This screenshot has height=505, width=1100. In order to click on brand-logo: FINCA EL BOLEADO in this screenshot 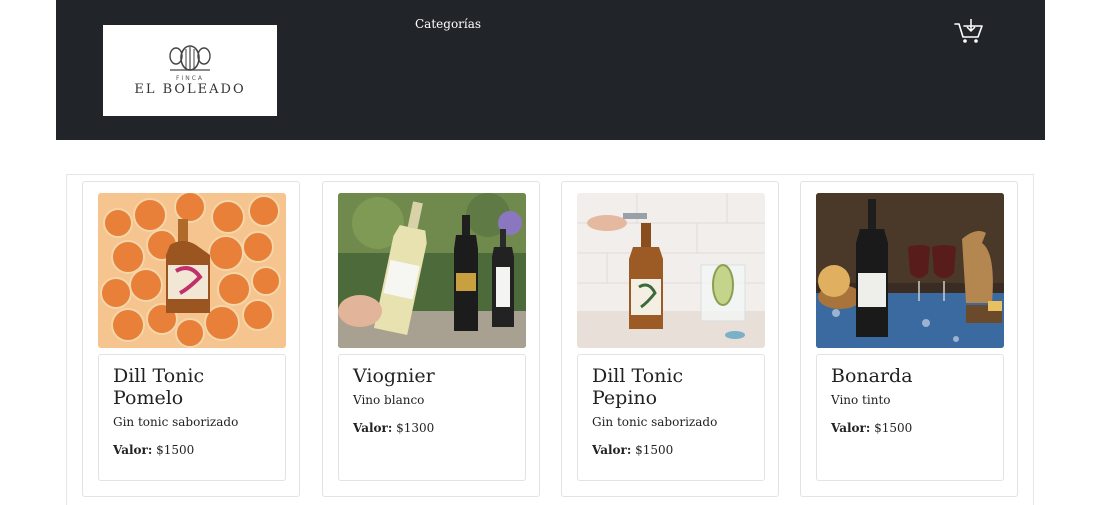, I will do `click(190, 70)`.